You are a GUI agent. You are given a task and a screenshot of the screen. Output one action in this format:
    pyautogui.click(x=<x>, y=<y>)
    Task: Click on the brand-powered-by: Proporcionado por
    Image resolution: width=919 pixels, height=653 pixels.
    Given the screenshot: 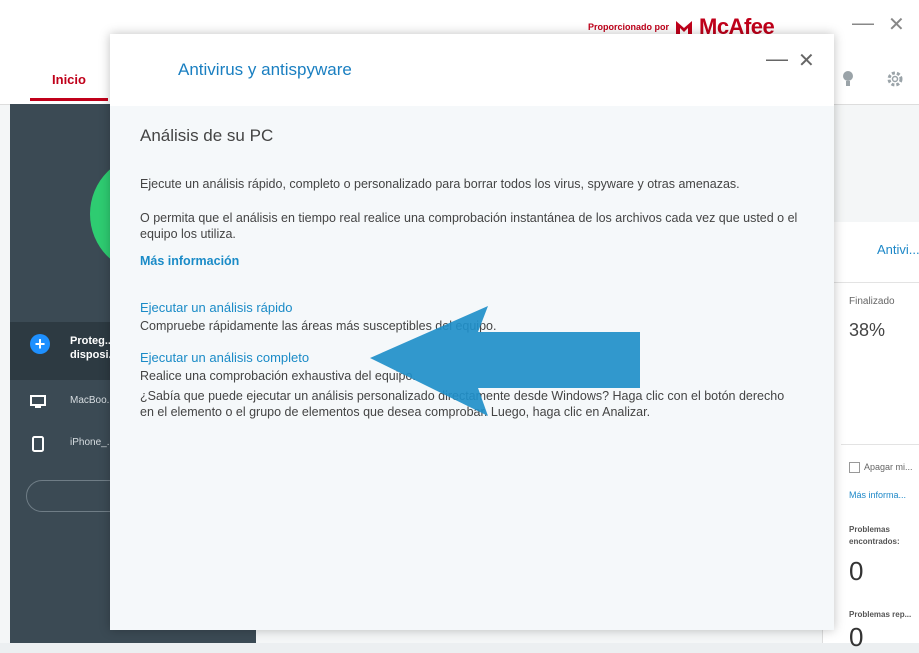 What is the action you would take?
    pyautogui.click(x=628, y=27)
    